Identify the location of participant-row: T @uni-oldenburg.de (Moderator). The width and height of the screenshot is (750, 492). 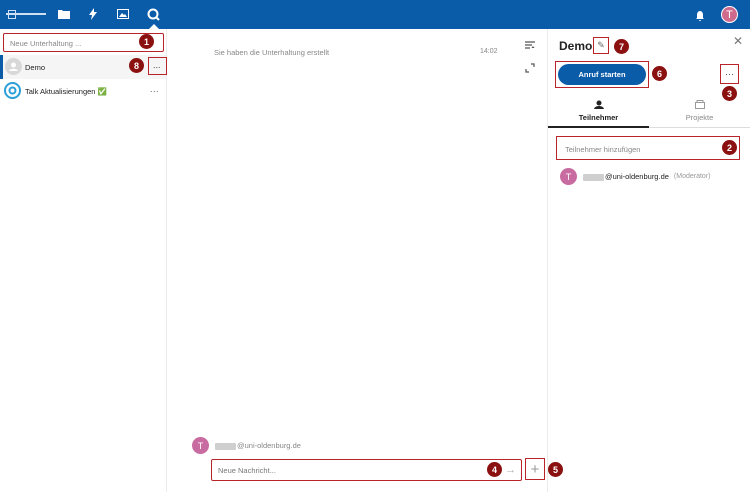
(635, 176).